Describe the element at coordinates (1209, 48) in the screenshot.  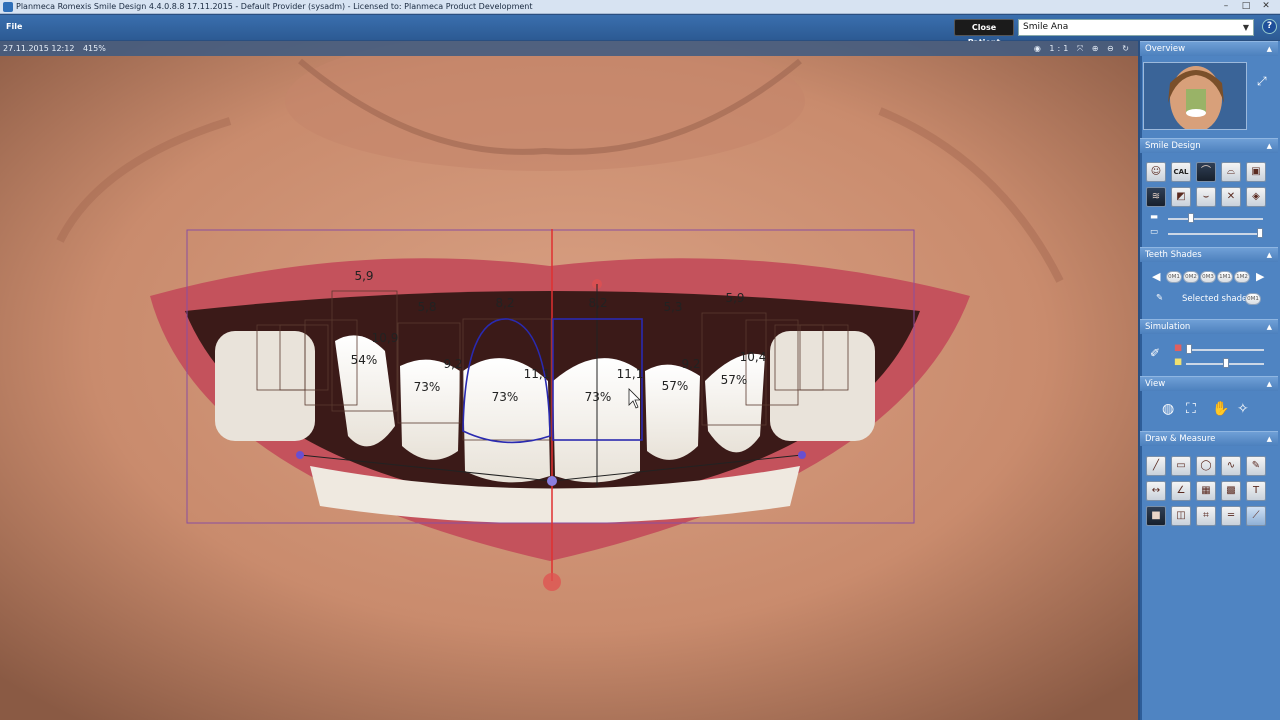
I see `overview-header: Overview ▲` at that location.